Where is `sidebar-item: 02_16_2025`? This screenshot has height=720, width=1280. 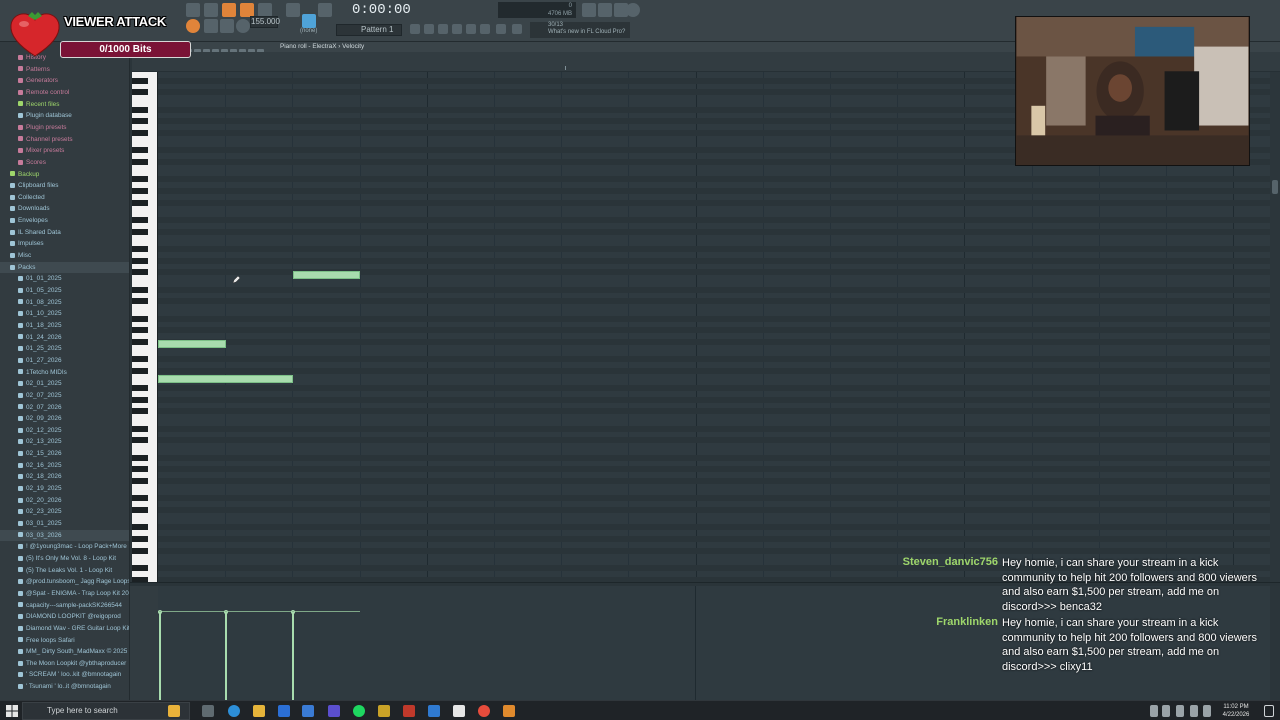 sidebar-item: 02_16_2025 is located at coordinates (64, 465).